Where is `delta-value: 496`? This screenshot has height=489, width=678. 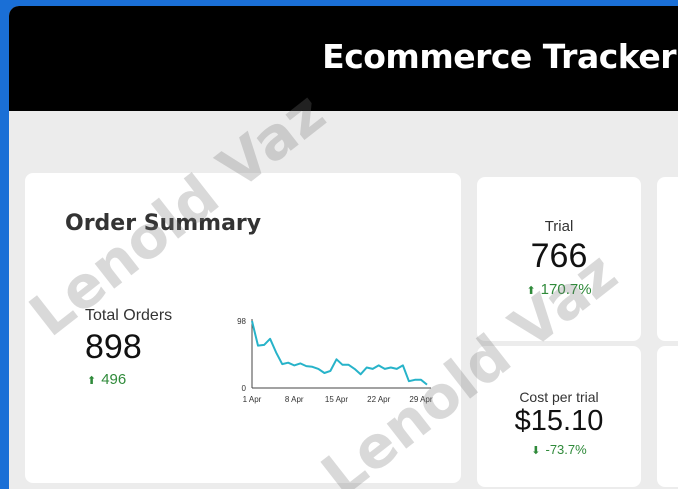 delta-value: 496 is located at coordinates (114, 379).